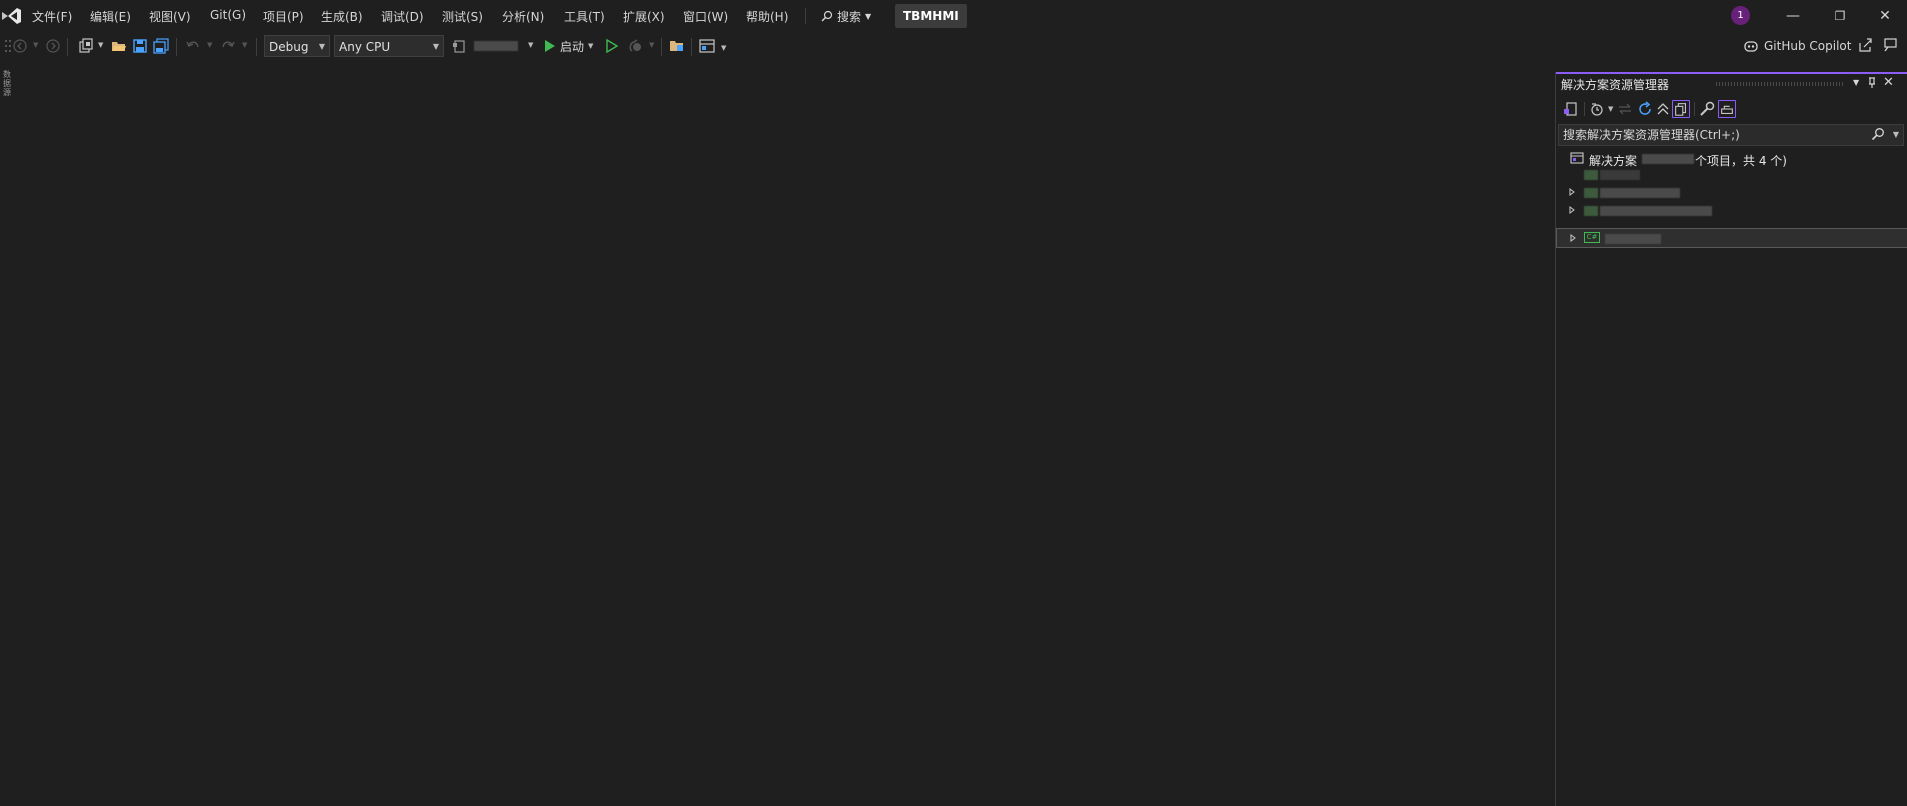 The width and height of the screenshot is (1907, 806). I want to click on data-sources-label: 数据源, so click(7, 83).